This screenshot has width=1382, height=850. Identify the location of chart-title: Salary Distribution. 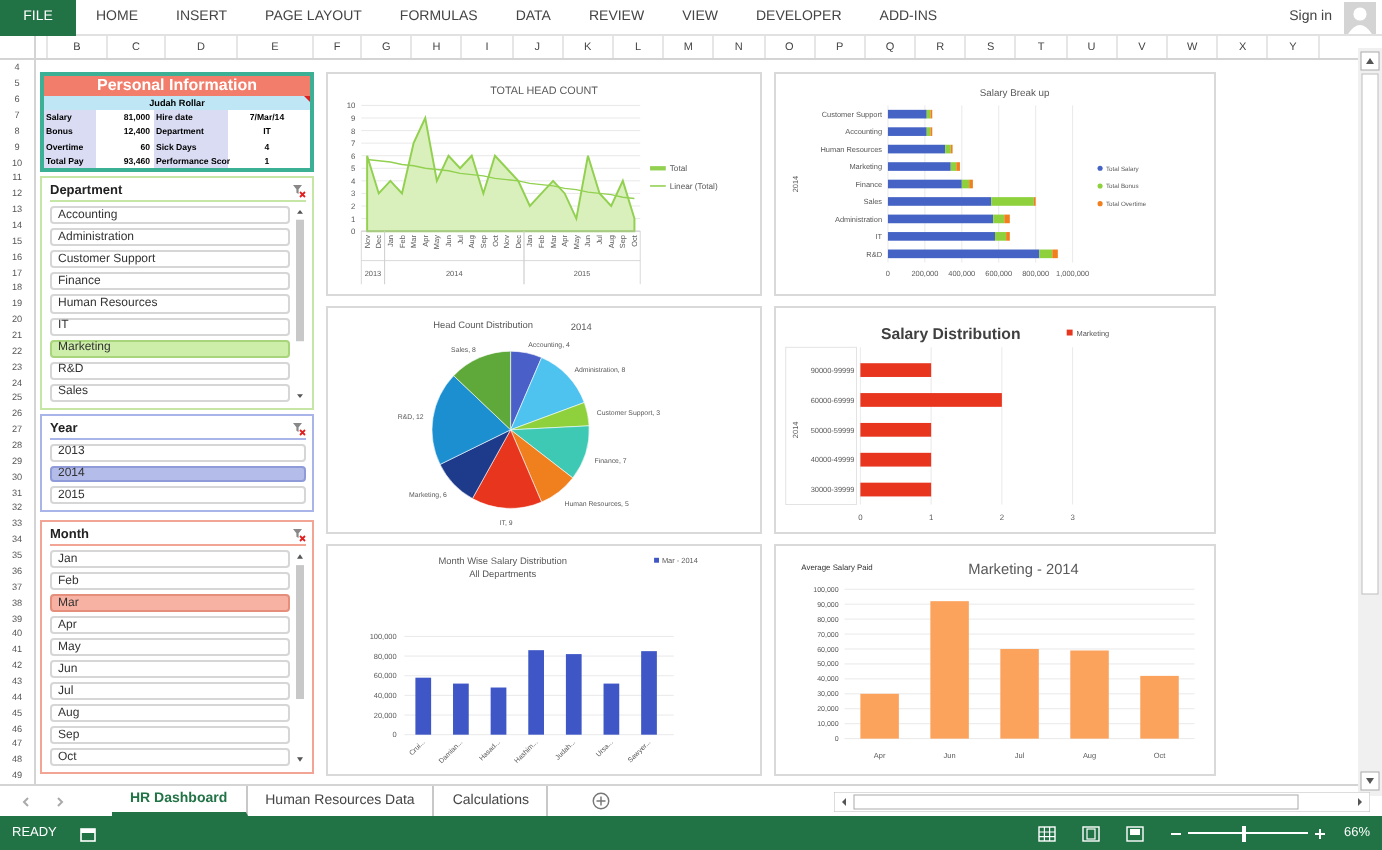
(951, 334).